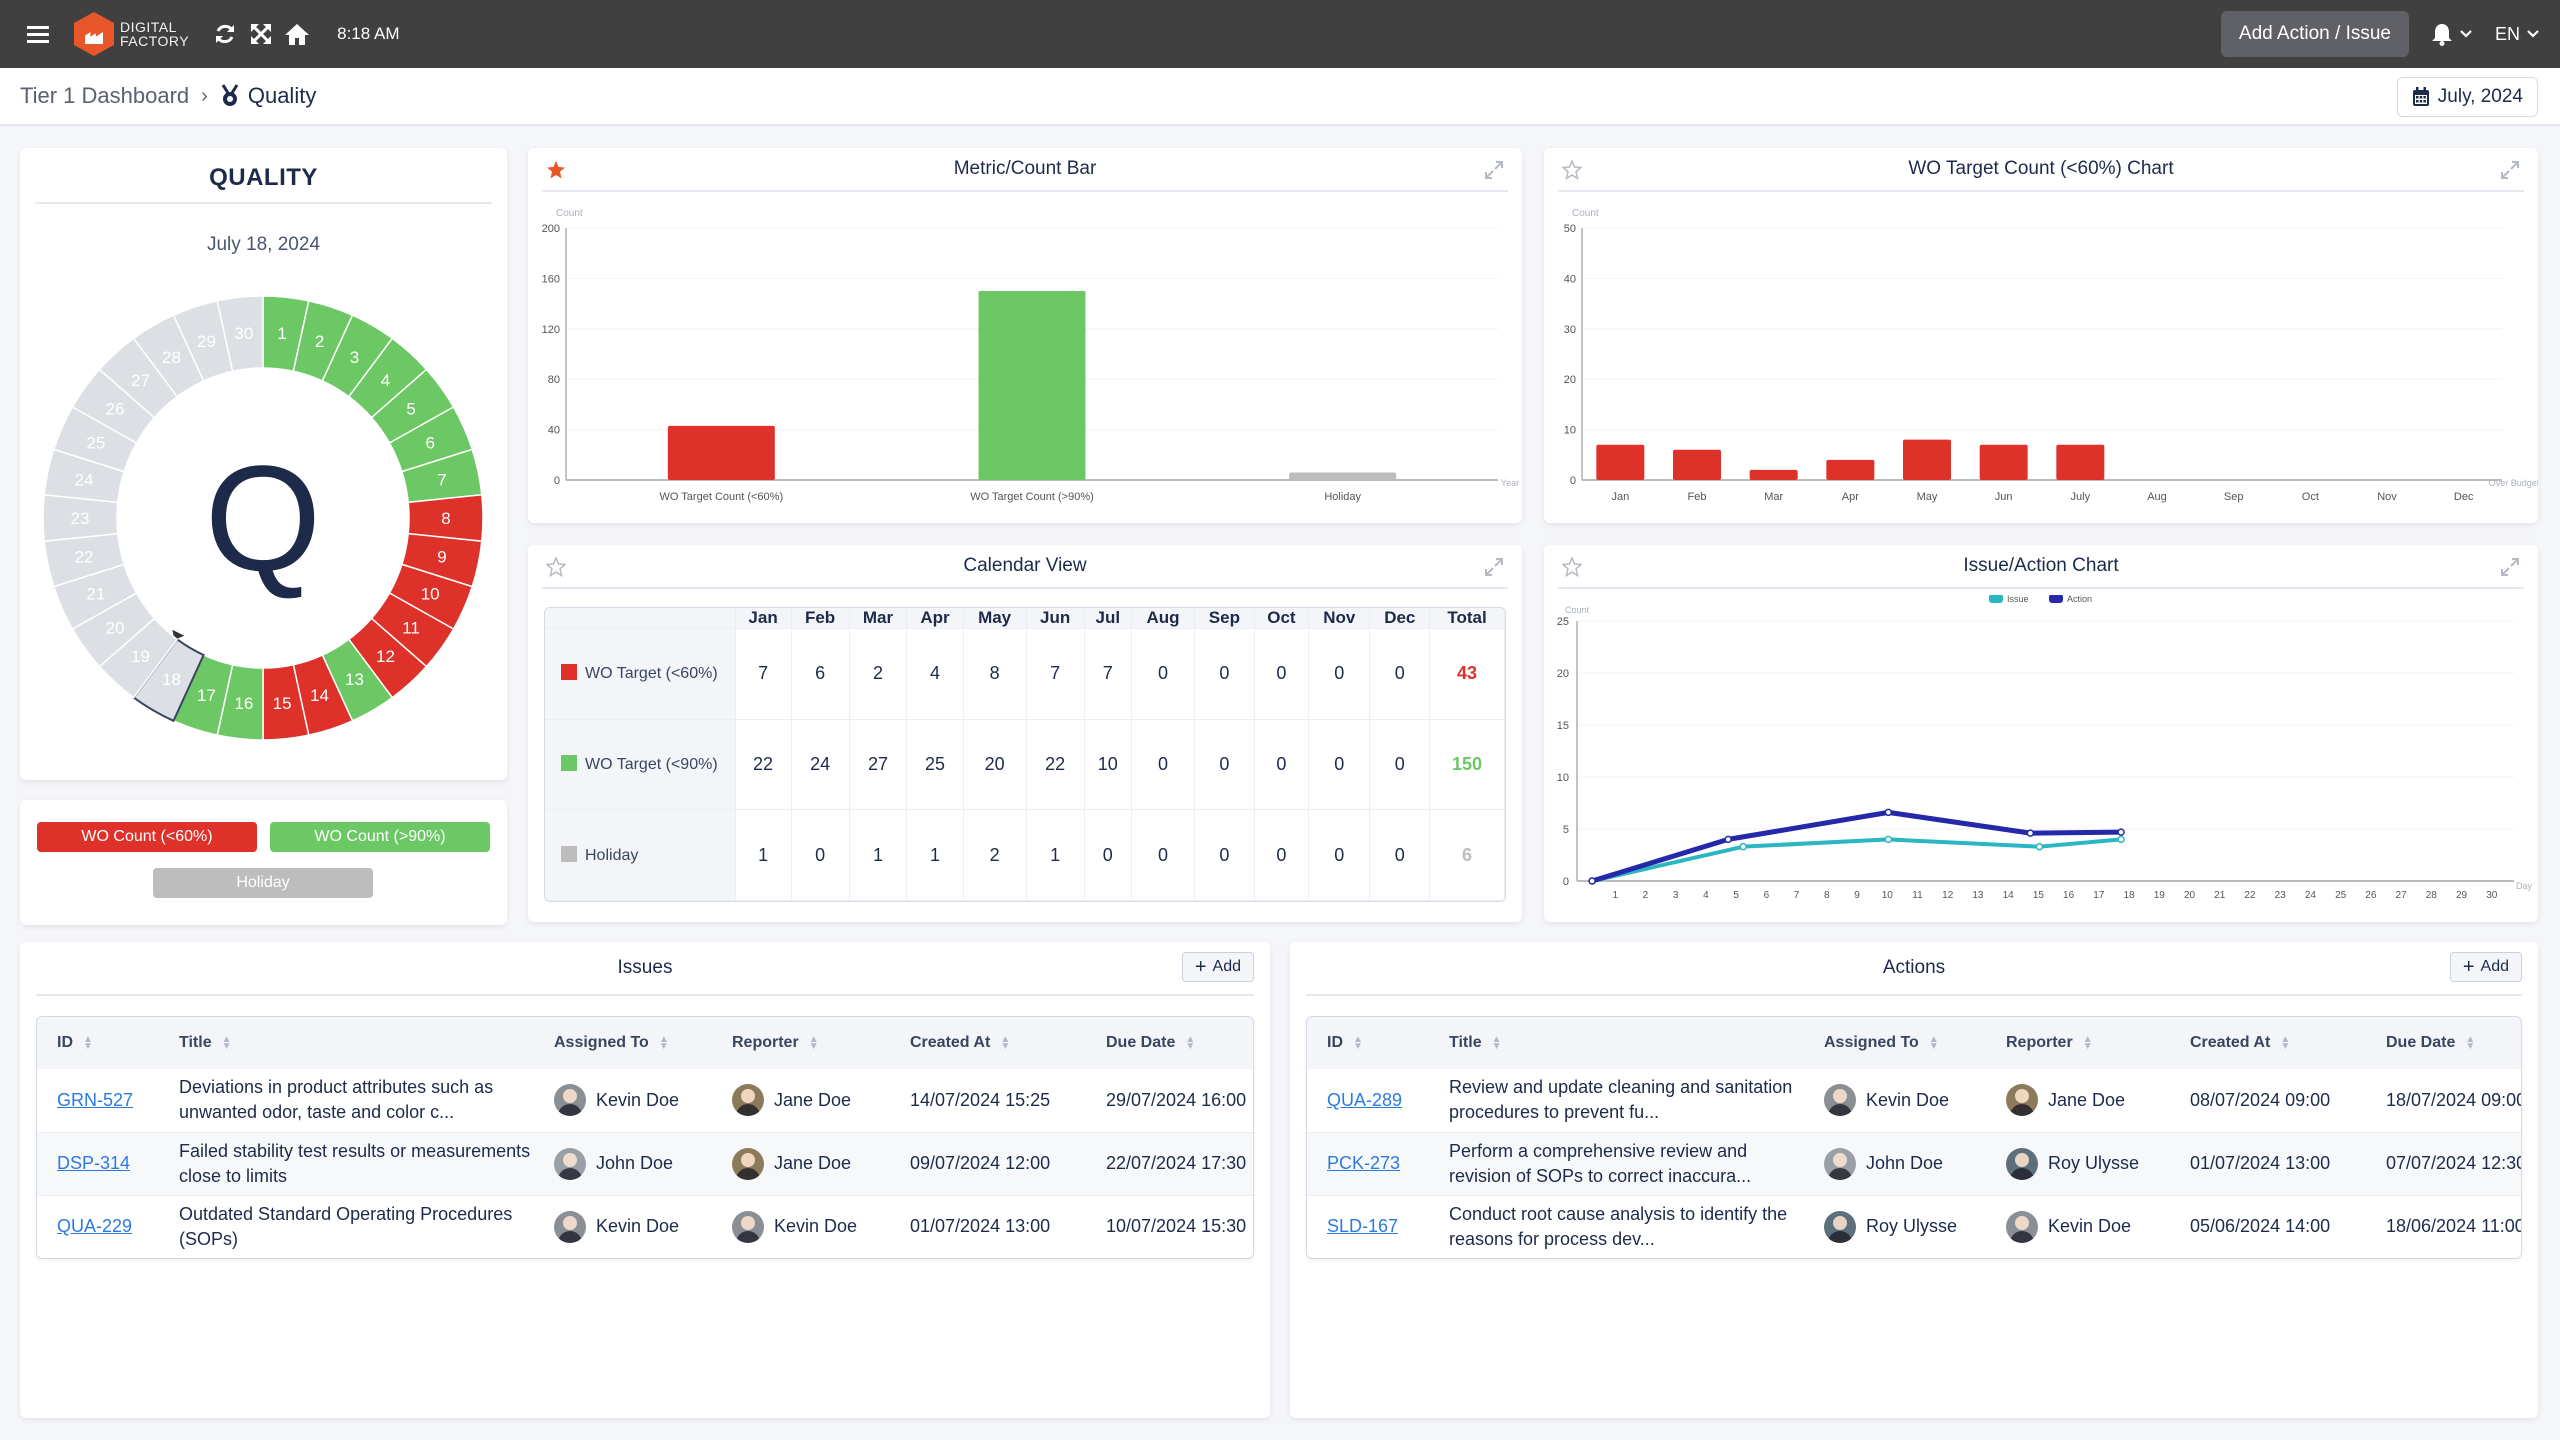  What do you see at coordinates (297, 34) in the screenshot?
I see `home-button` at bounding box center [297, 34].